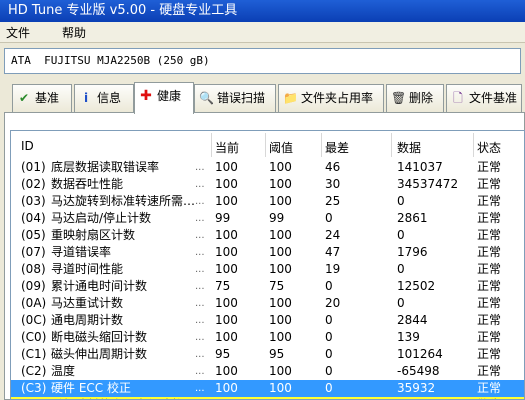  Describe the element at coordinates (34, 371) in the screenshot. I see `cell-id: (C2)` at that location.